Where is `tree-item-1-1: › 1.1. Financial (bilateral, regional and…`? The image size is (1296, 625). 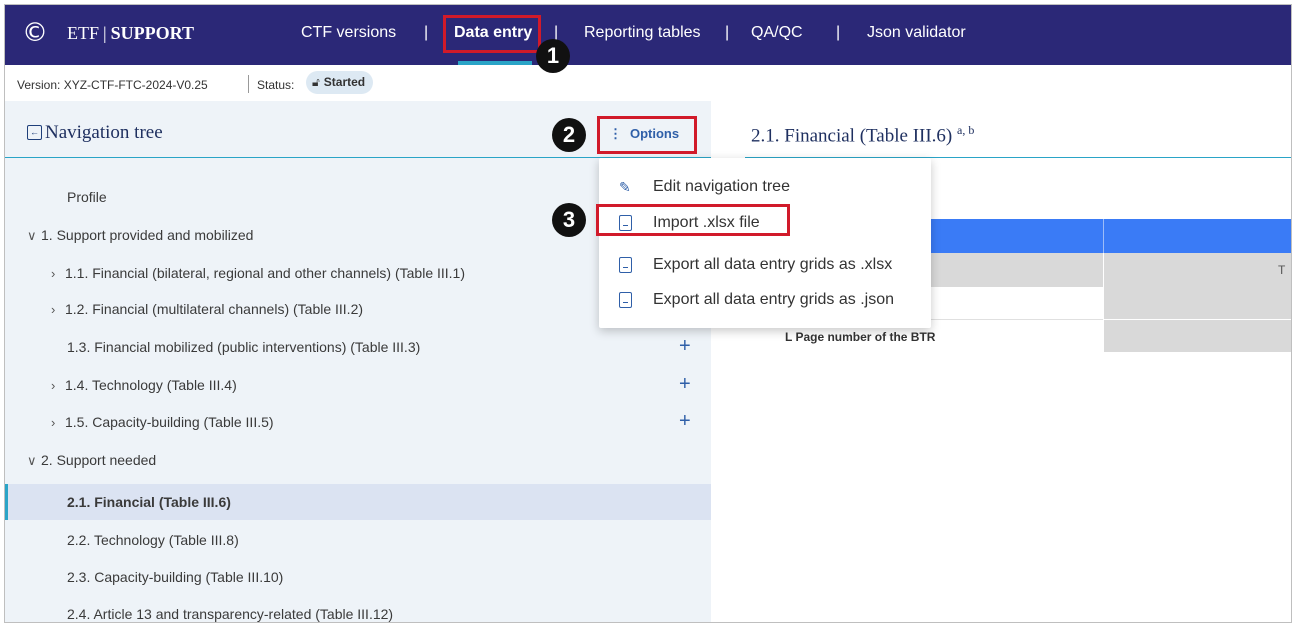
tree-item-1-1: › 1.1. Financial (bilateral, regional and… is located at coordinates (258, 273).